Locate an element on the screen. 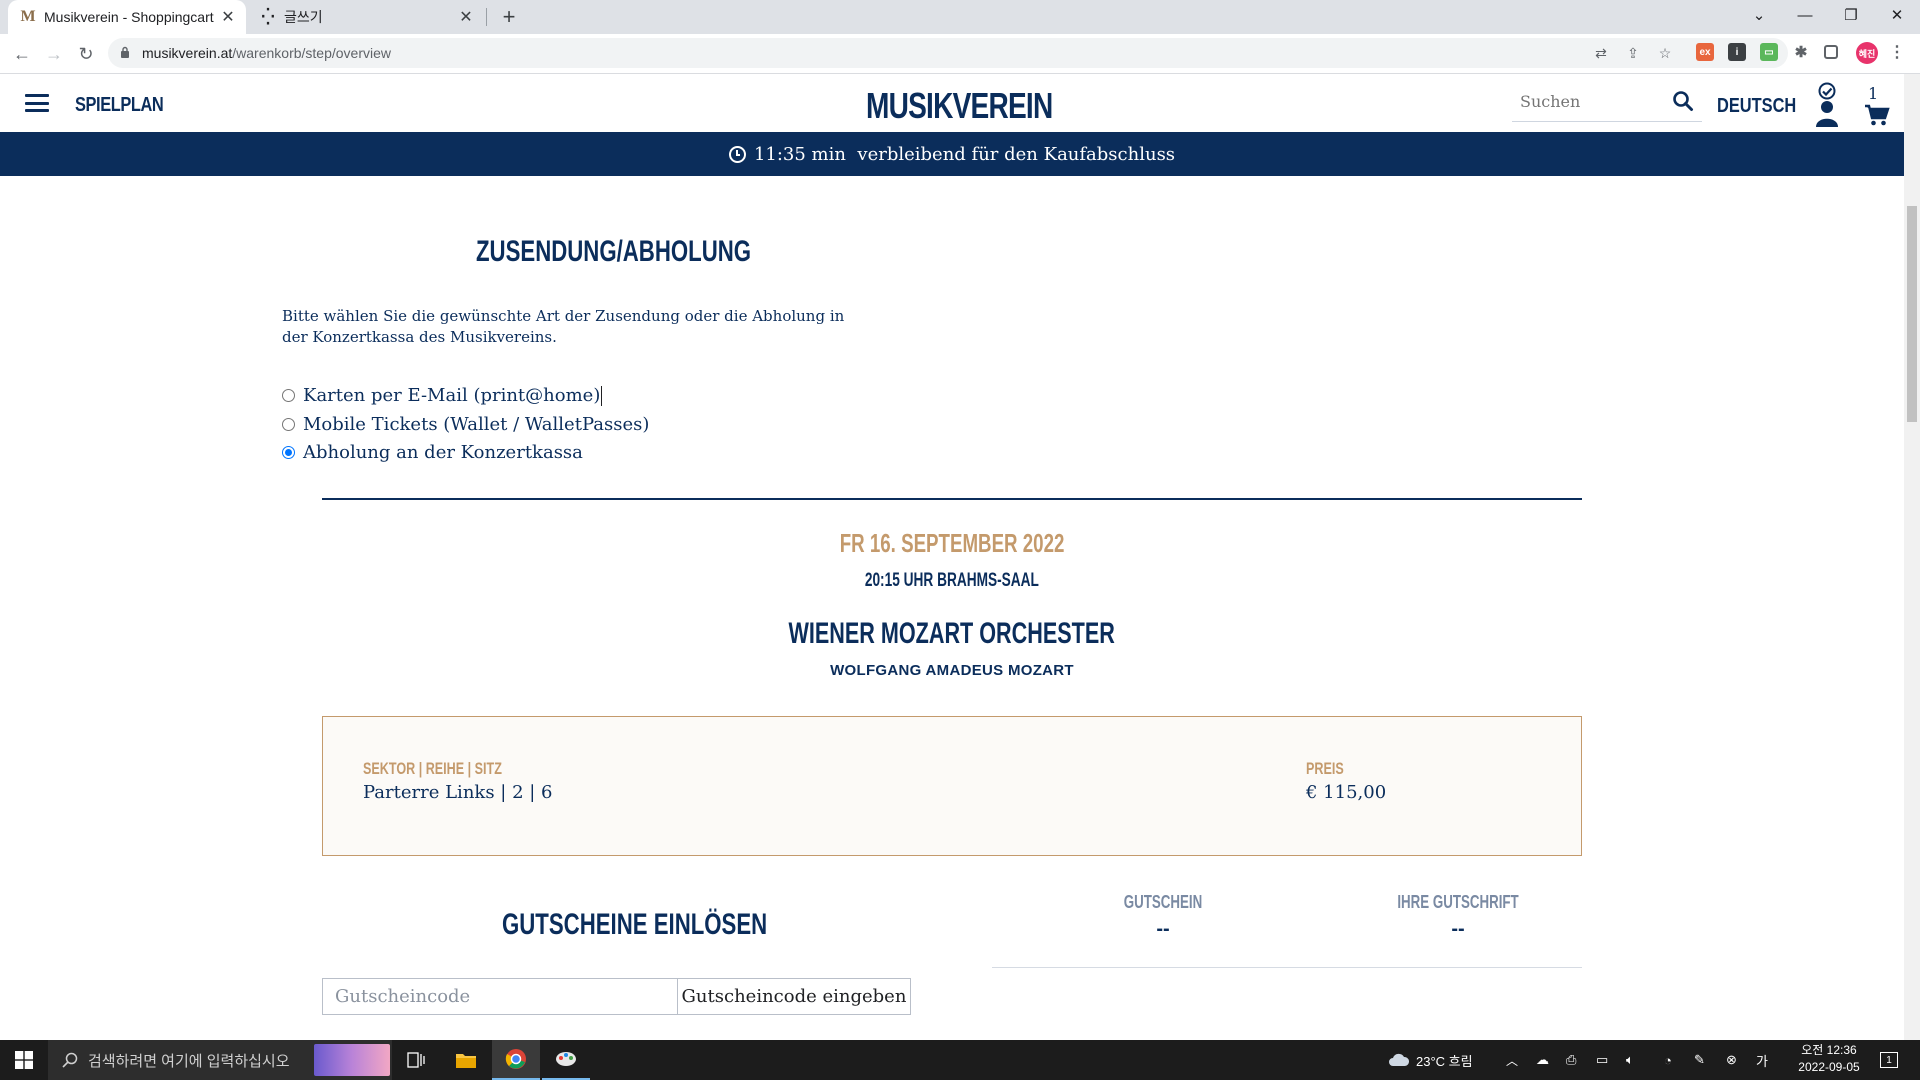 The width and height of the screenshot is (1920, 1080). tab-title: Musikverein - Shoppingcart is located at coordinates (129, 17).